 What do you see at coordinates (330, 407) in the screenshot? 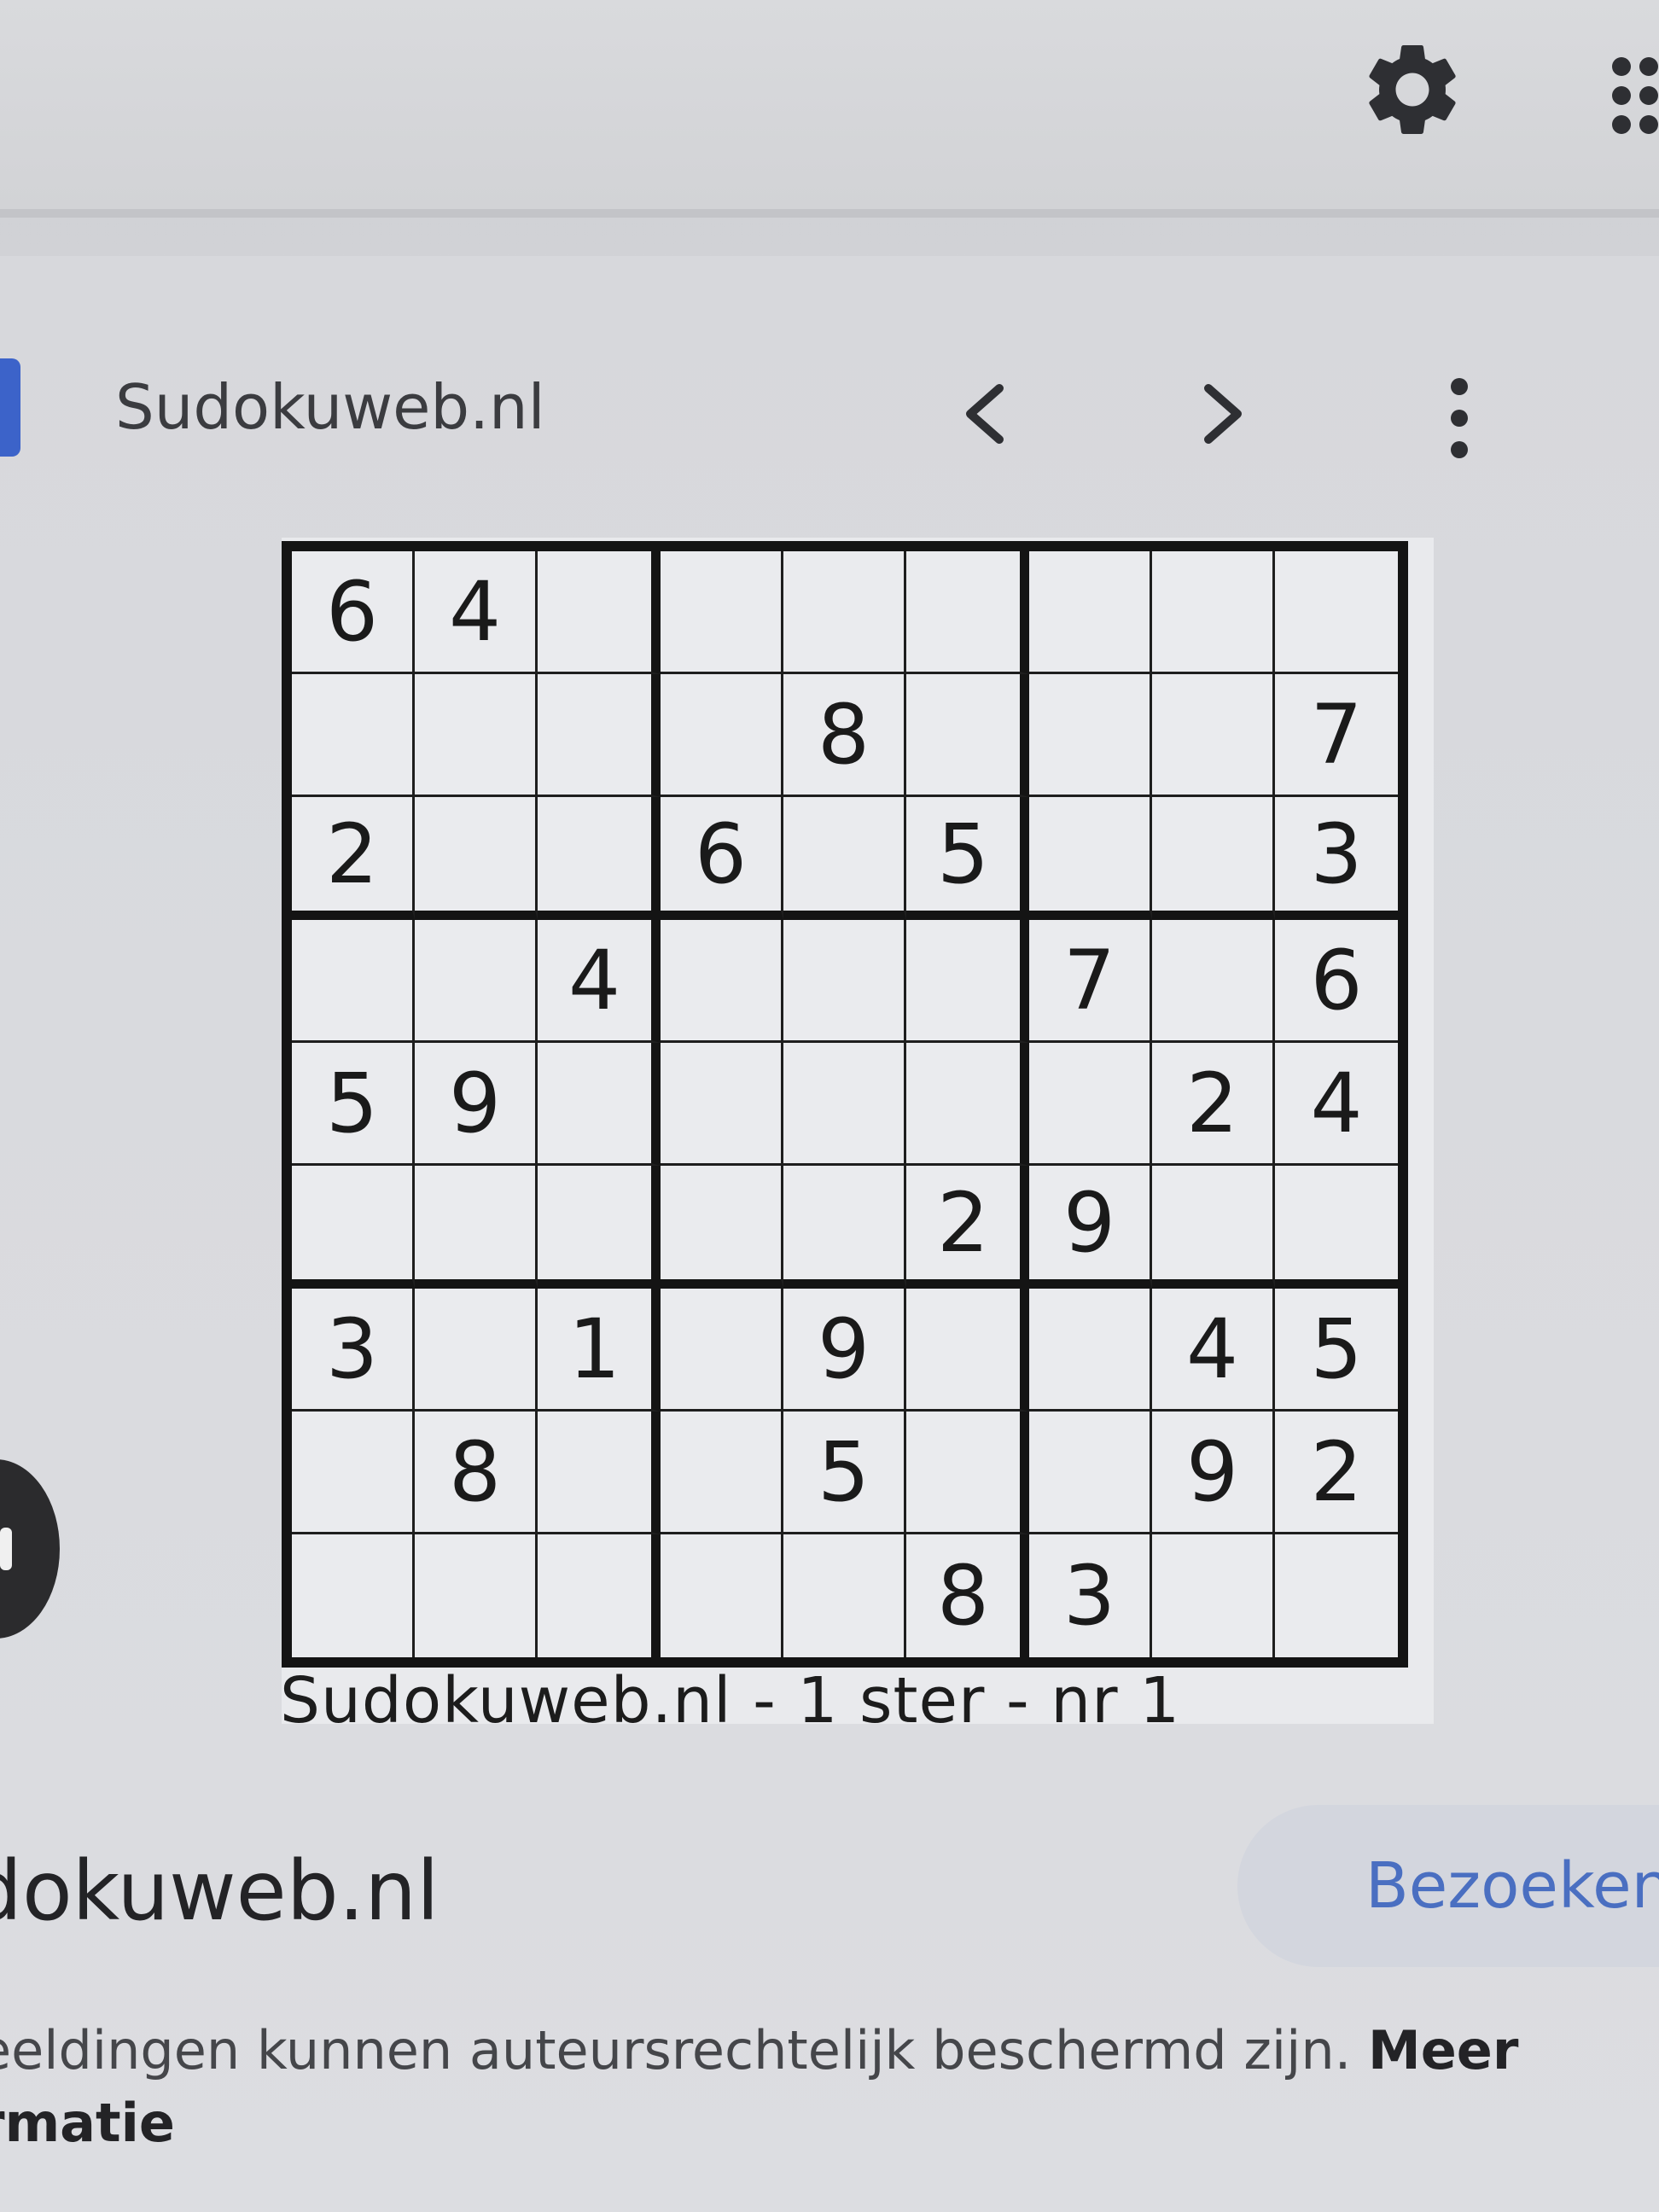
I see `site-title: Sudokuweb.nl` at bounding box center [330, 407].